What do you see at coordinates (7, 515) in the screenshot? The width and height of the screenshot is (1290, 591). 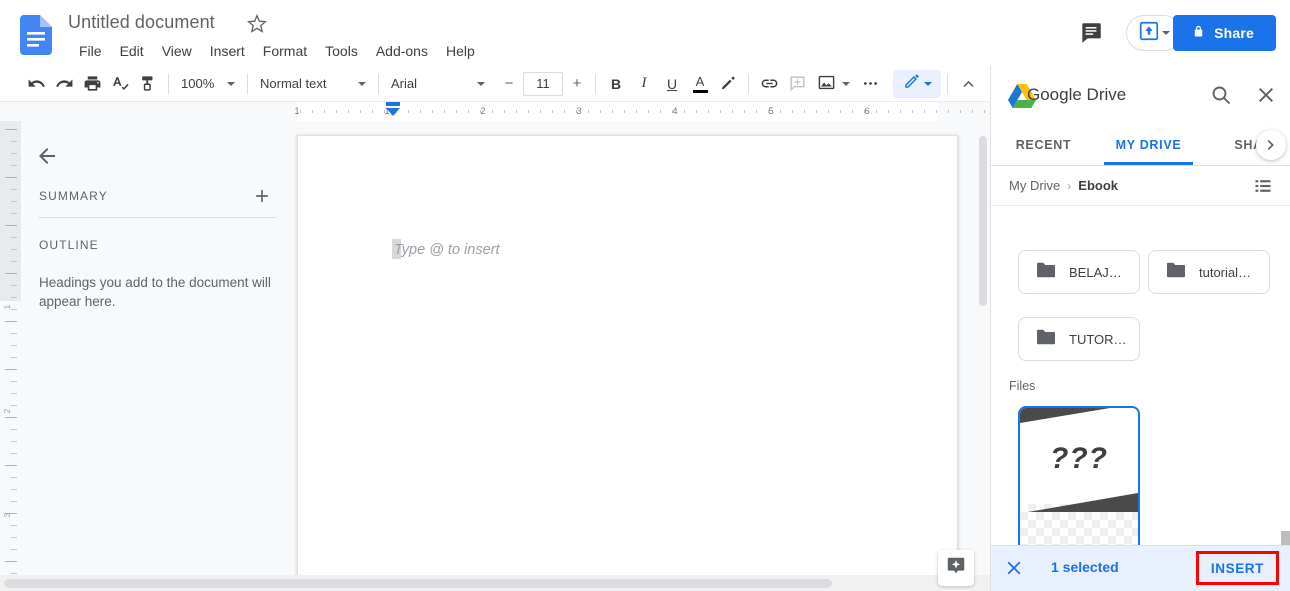 I see `ruler-number: 3` at bounding box center [7, 515].